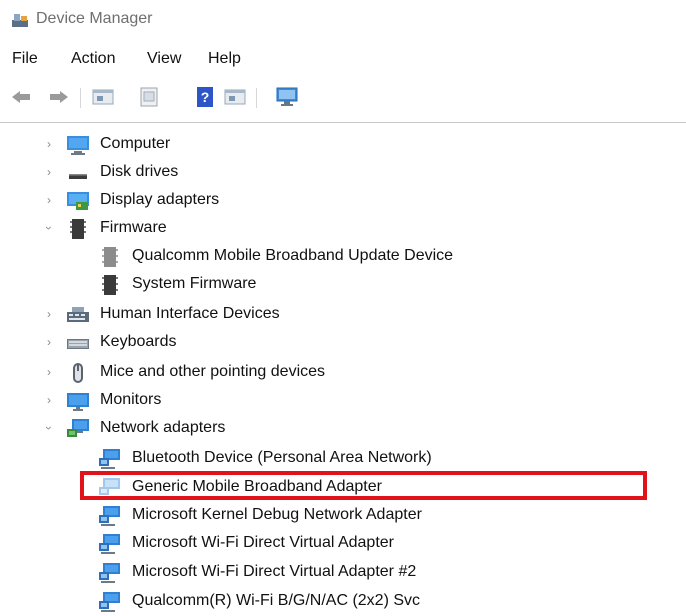  What do you see at coordinates (59, 97) in the screenshot?
I see `forward-arrow-icon` at bounding box center [59, 97].